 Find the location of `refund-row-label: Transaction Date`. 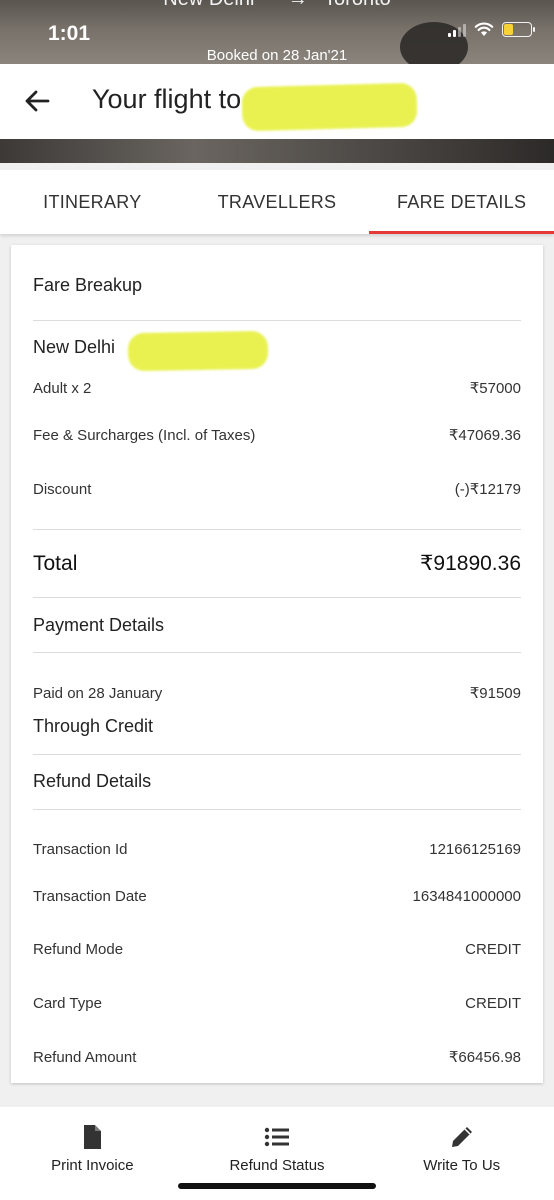

refund-row-label: Transaction Date is located at coordinates (90, 896).